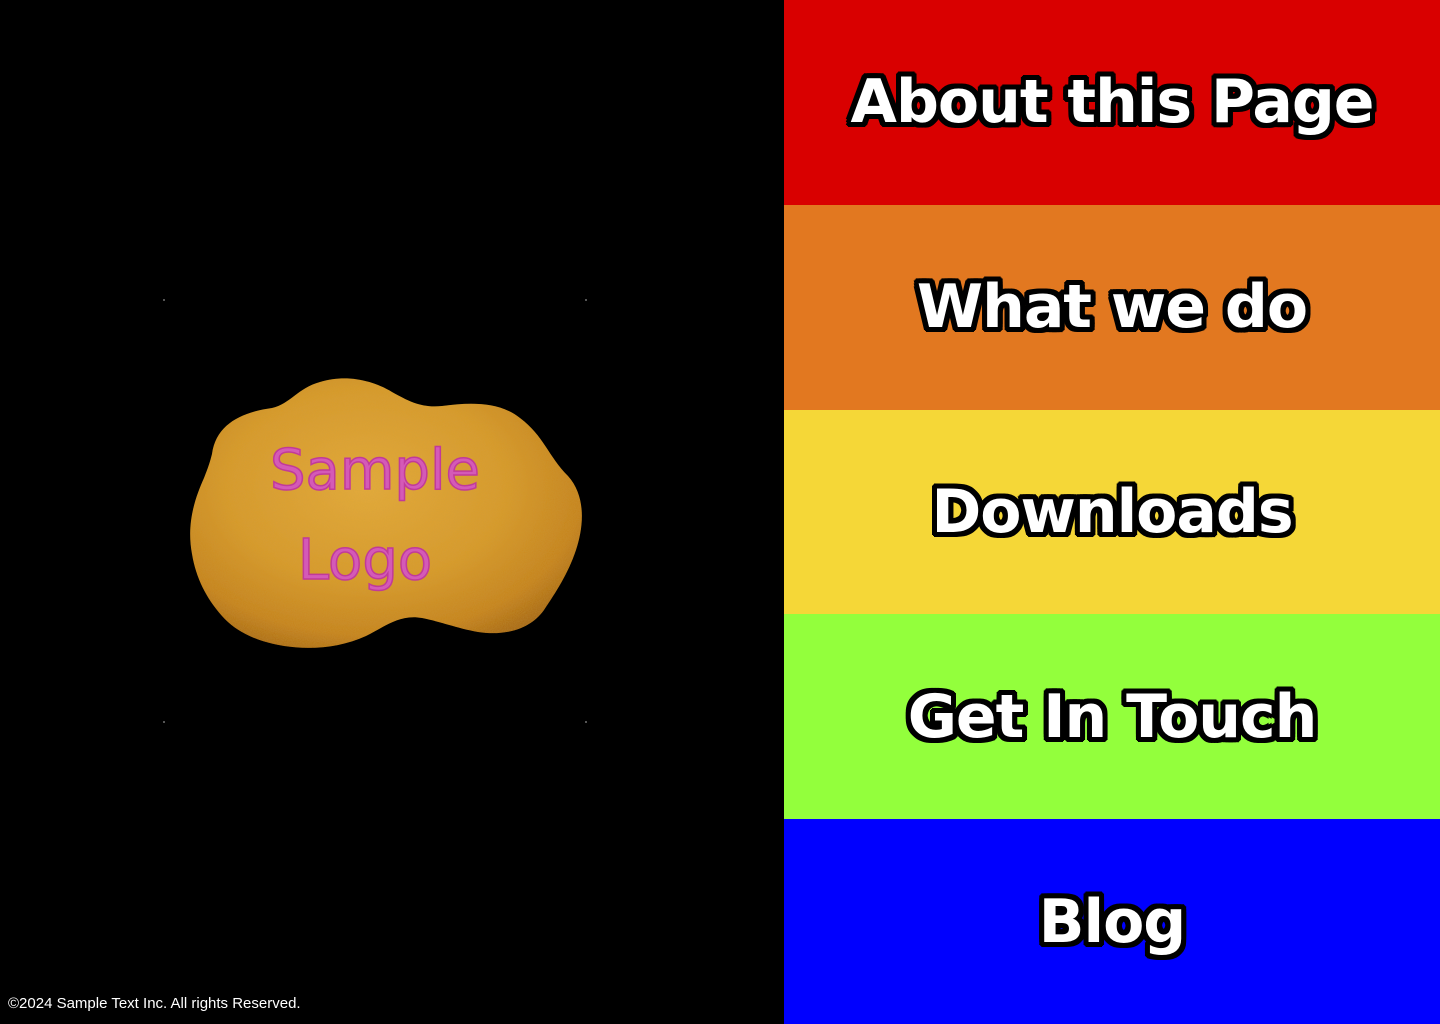 The height and width of the screenshot is (1024, 1440). I want to click on nav-label-about: About this Page, so click(1112, 102).